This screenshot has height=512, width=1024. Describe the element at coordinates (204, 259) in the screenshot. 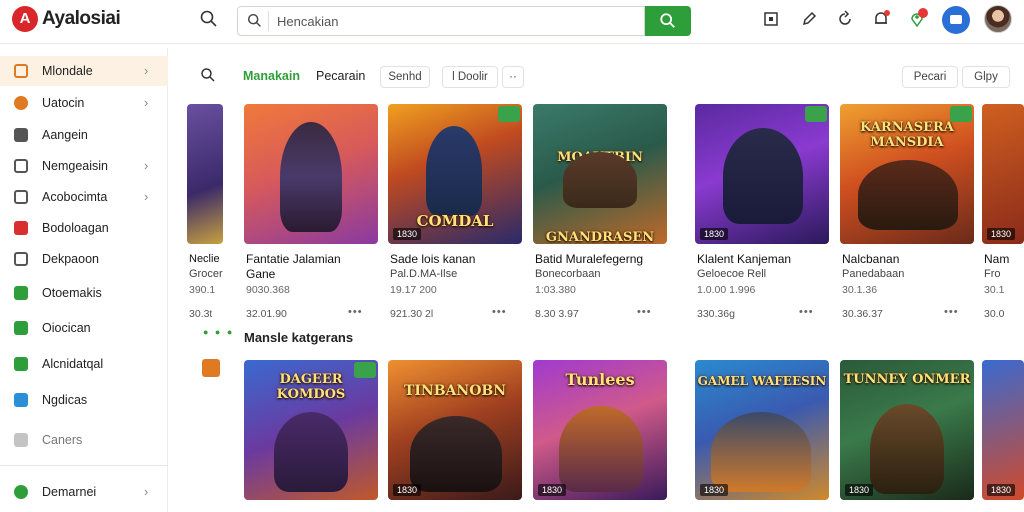

I see `game-title: Neclie` at that location.